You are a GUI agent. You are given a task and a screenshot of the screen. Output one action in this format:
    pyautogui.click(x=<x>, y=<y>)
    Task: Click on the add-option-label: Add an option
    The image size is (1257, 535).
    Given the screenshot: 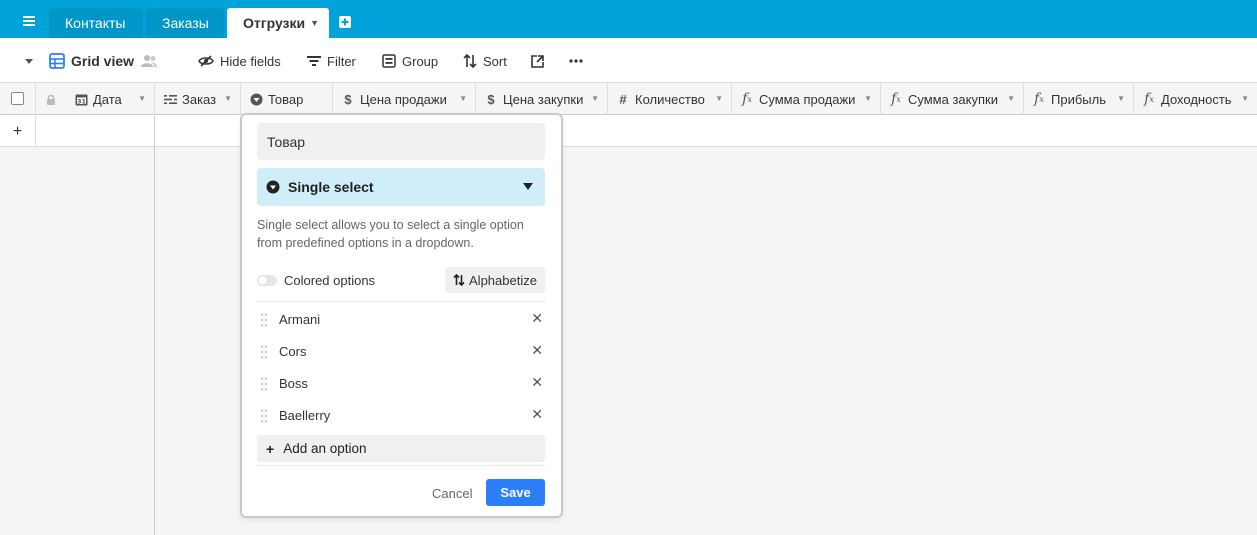 What is the action you would take?
    pyautogui.click(x=325, y=448)
    